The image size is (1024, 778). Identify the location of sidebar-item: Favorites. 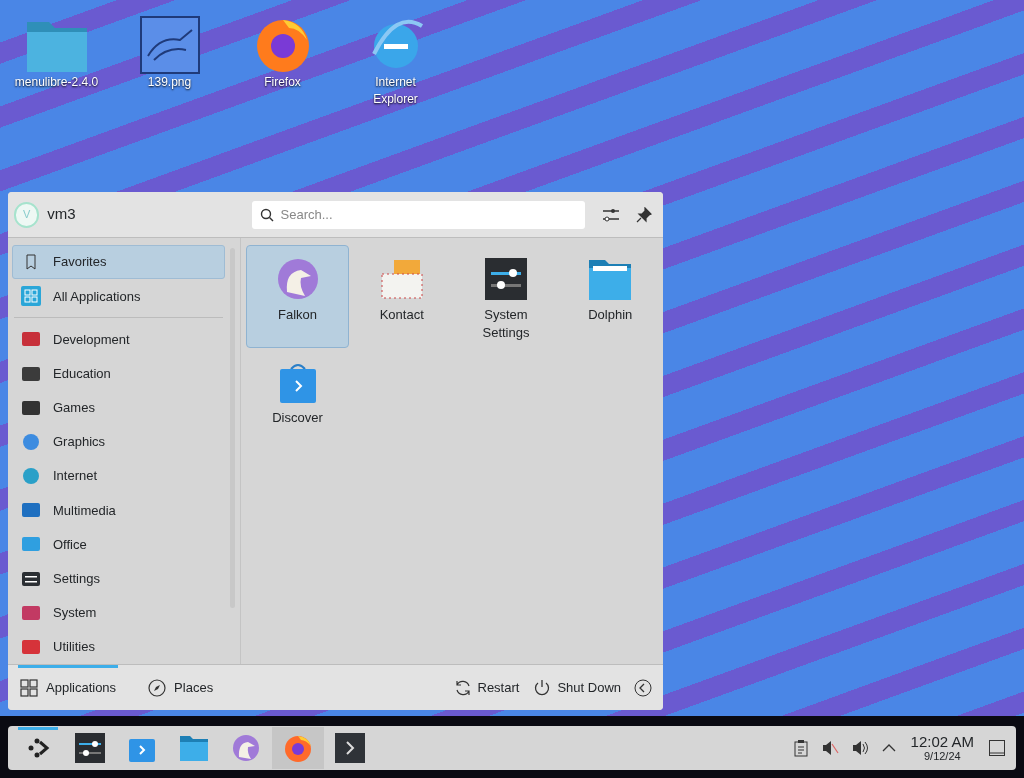
(118, 262).